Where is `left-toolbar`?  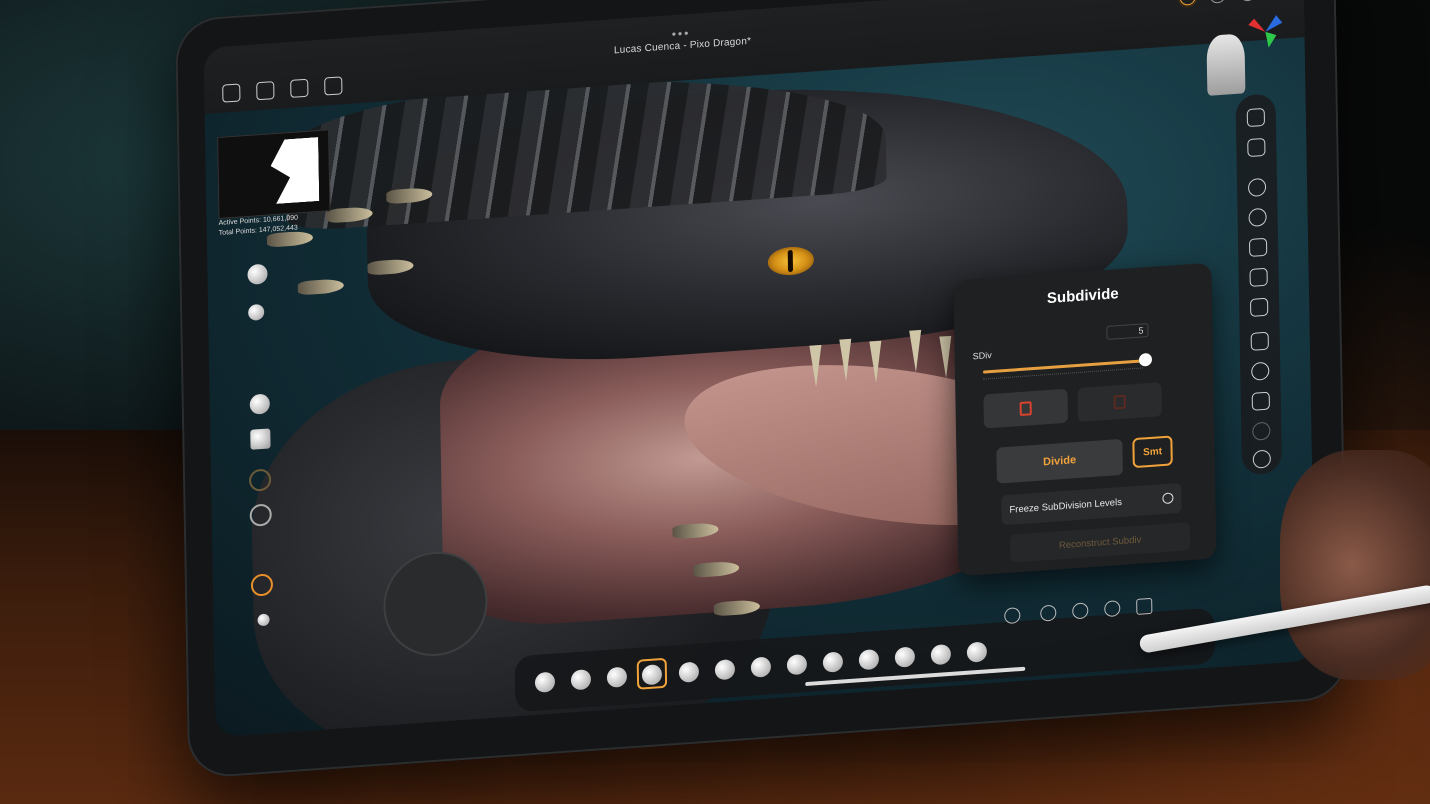
left-toolbar is located at coordinates (260, 479).